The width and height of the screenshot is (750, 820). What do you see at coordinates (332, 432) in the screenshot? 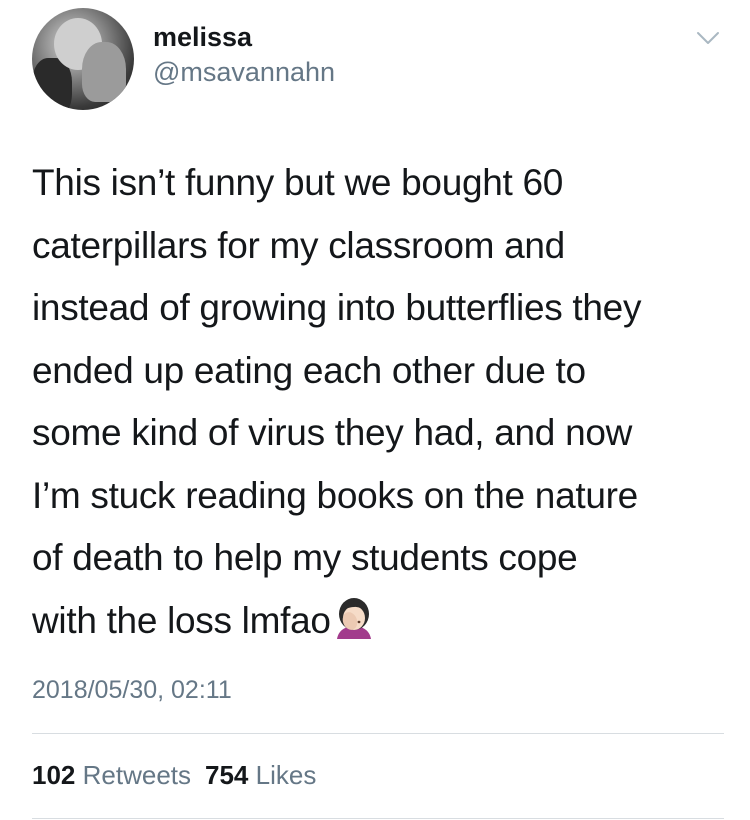
I see `tweet-line: some kind of virus they had, and now` at bounding box center [332, 432].